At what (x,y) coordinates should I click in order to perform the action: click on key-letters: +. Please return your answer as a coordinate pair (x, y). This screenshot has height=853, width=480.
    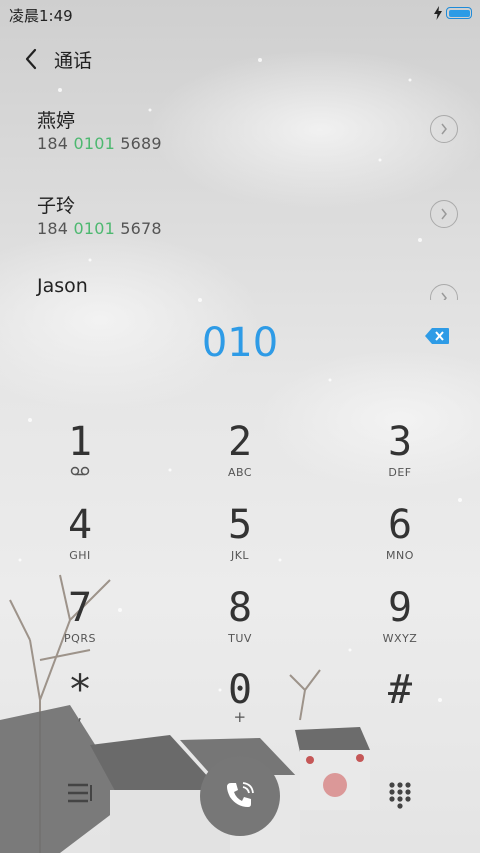
    Looking at the image, I should click on (240, 717).